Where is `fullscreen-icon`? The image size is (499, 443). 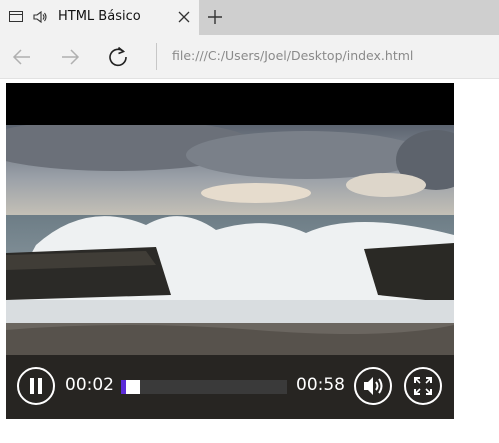
fullscreen-icon is located at coordinates (423, 386).